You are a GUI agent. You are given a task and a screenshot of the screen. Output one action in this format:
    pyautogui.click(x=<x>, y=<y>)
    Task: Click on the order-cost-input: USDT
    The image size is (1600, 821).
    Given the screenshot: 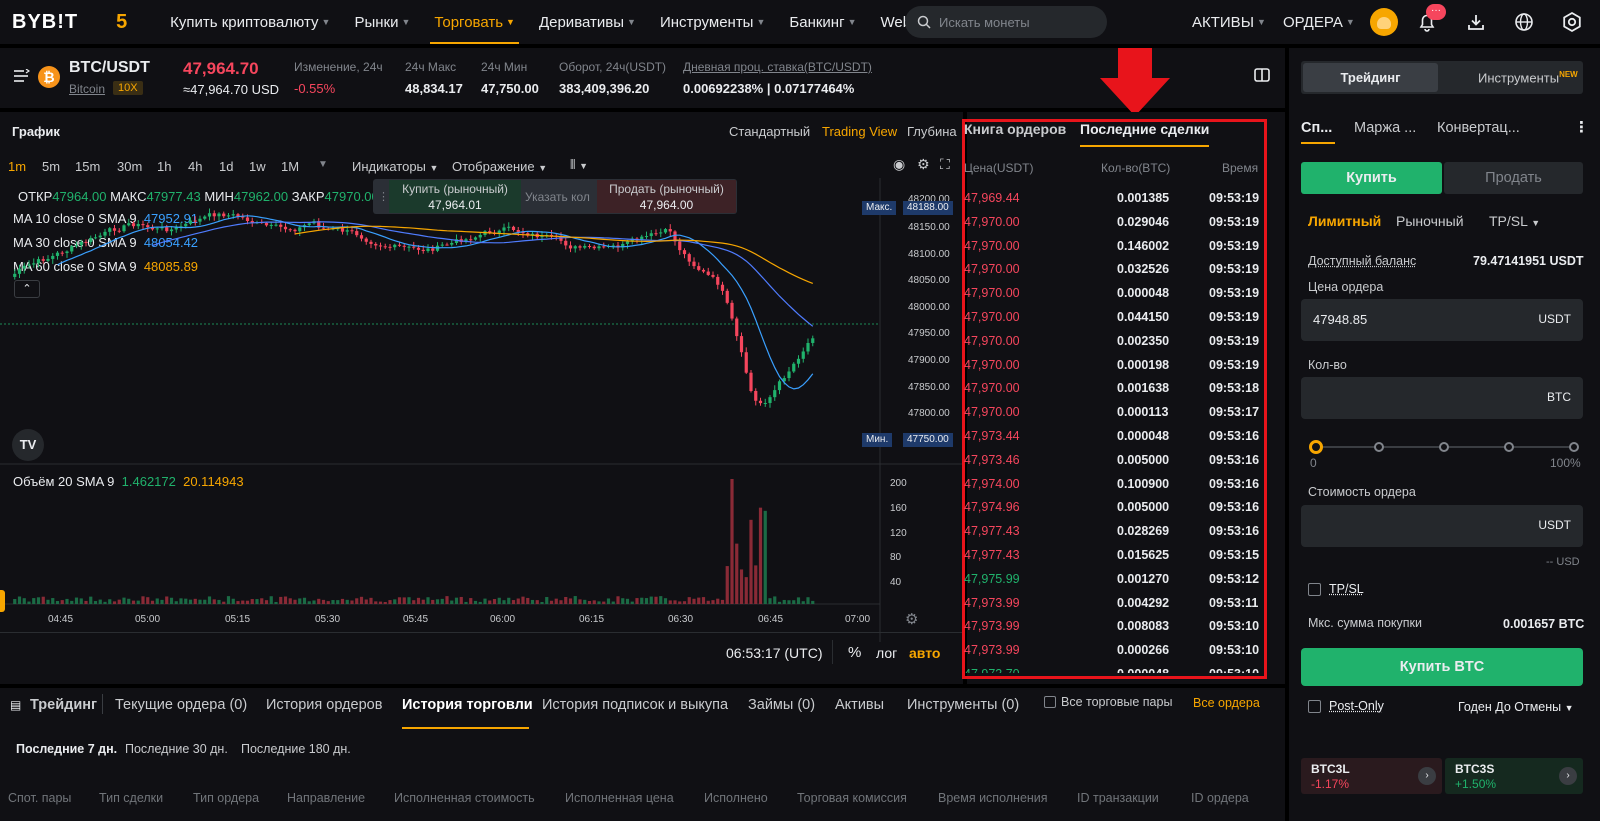 What is the action you would take?
    pyautogui.click(x=1442, y=526)
    